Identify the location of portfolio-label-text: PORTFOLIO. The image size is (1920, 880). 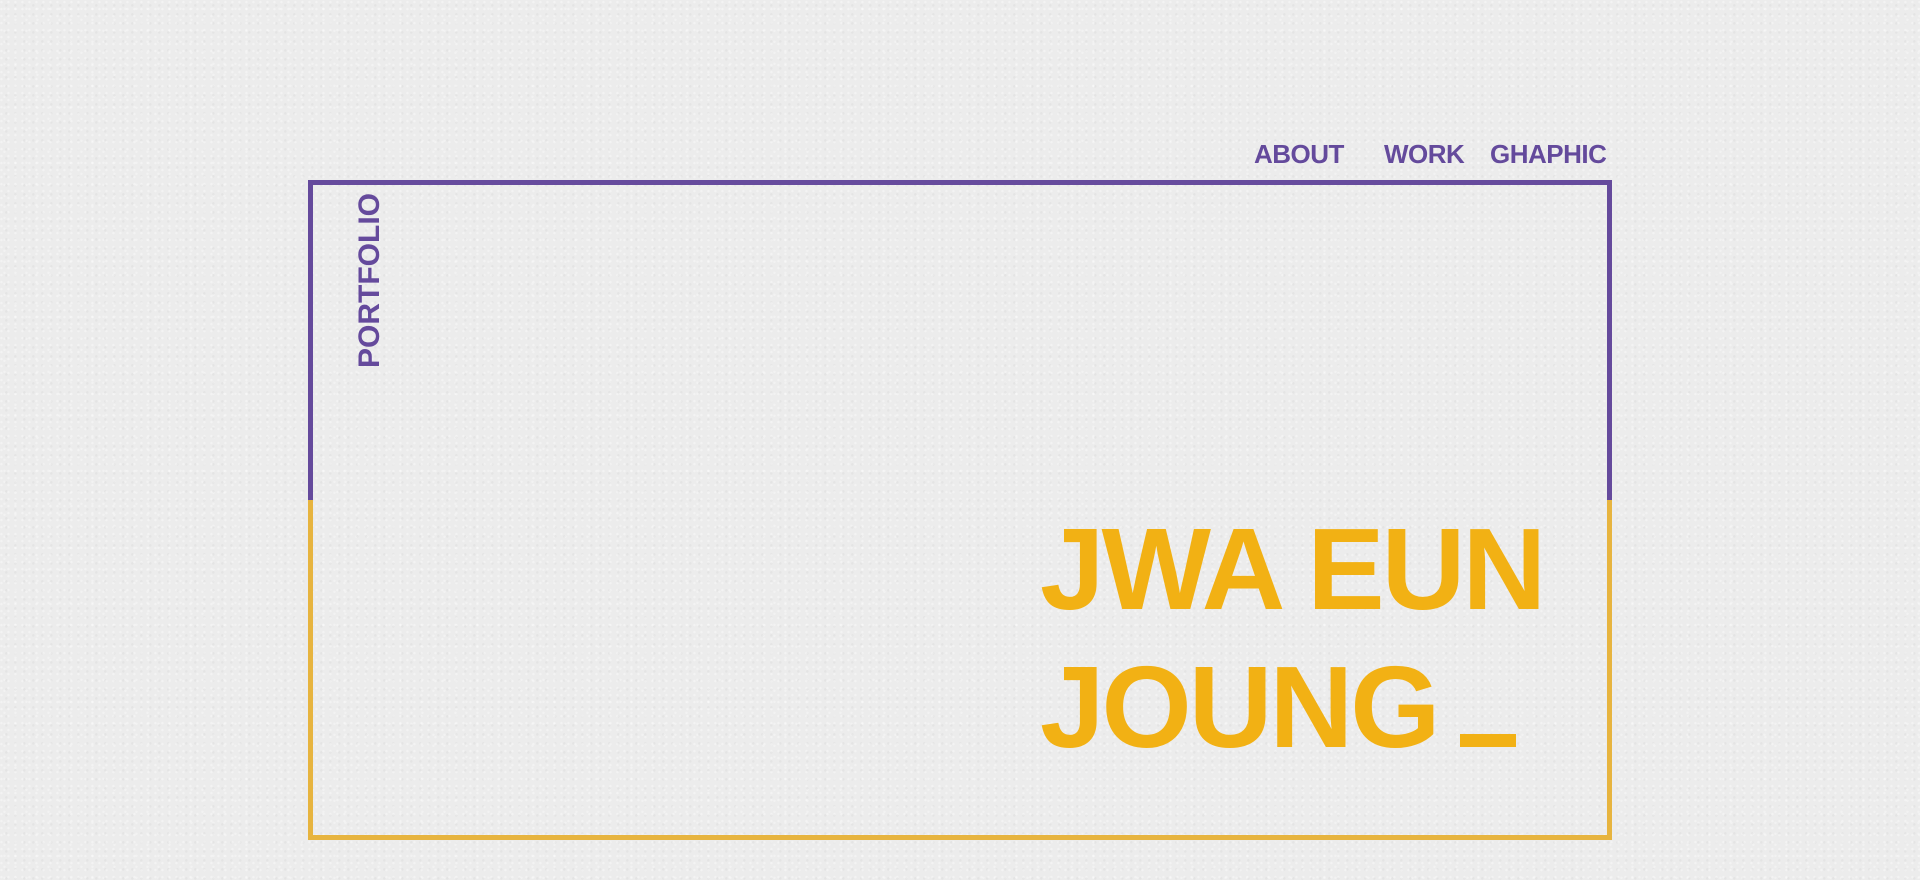
(369, 280).